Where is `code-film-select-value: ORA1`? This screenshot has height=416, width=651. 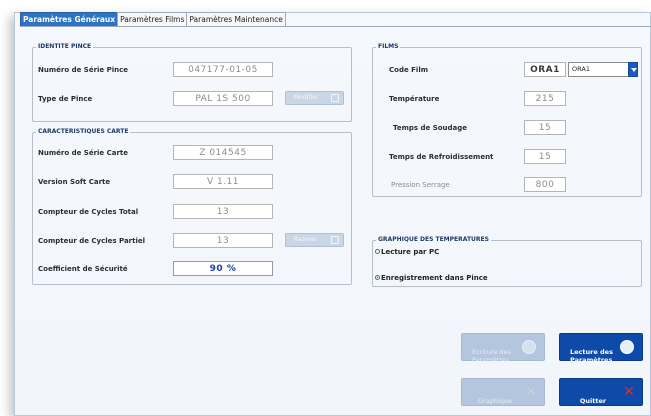
code-film-select-value: ORA1 is located at coordinates (581, 69).